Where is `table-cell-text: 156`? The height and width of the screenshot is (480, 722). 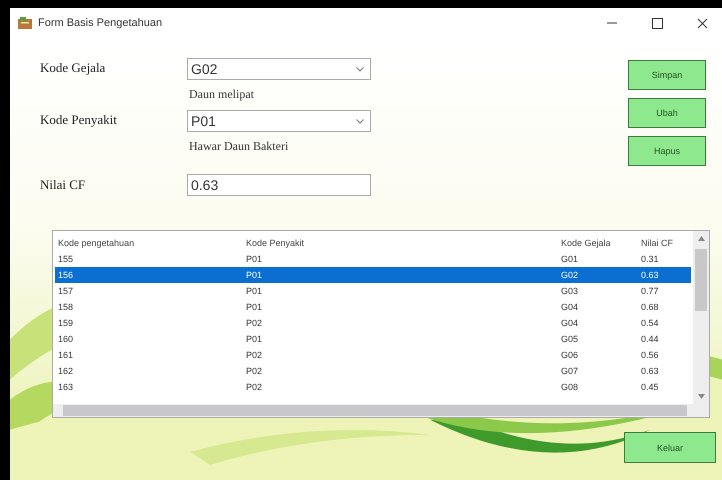 table-cell-text: 156 is located at coordinates (65, 275).